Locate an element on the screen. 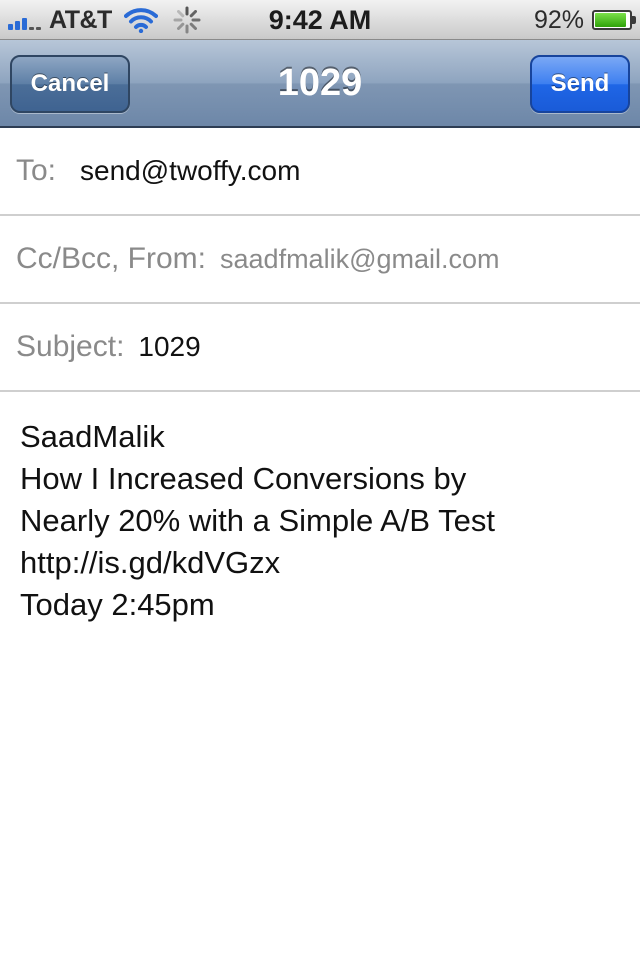 The image size is (640, 960). cancel-button: Cancel is located at coordinates (70, 84).